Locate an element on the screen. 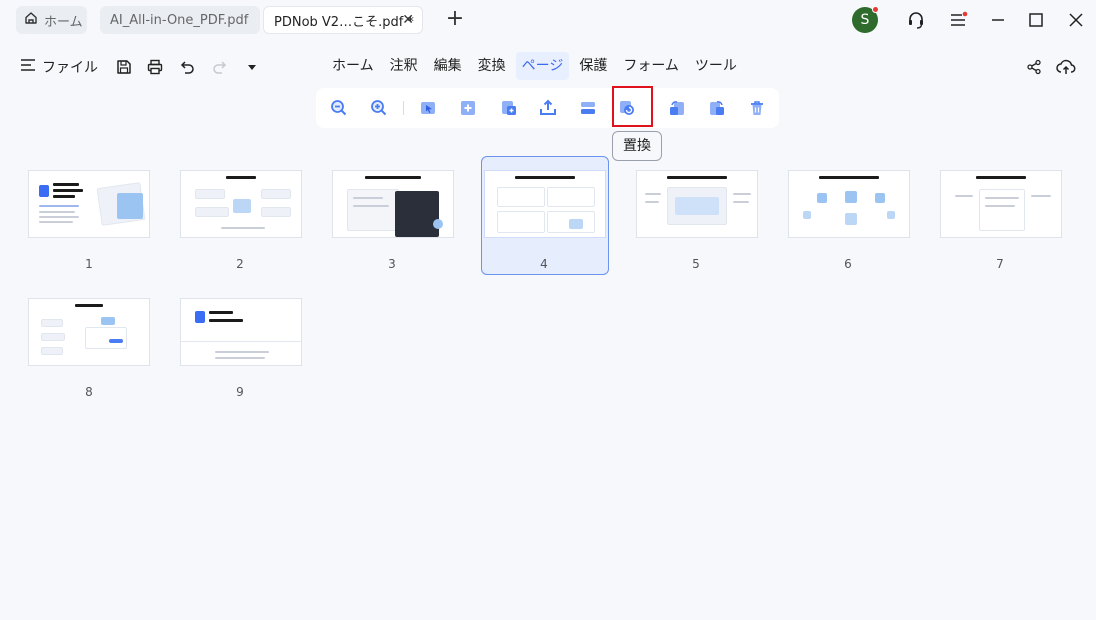  menu-edit: 編集 is located at coordinates (448, 66).